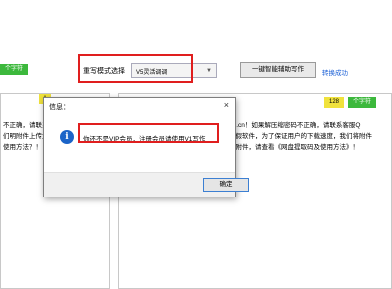  Describe the element at coordinates (104, 71) in the screenshot. I see `rewrite-mode-label: 重写模式选择` at that location.